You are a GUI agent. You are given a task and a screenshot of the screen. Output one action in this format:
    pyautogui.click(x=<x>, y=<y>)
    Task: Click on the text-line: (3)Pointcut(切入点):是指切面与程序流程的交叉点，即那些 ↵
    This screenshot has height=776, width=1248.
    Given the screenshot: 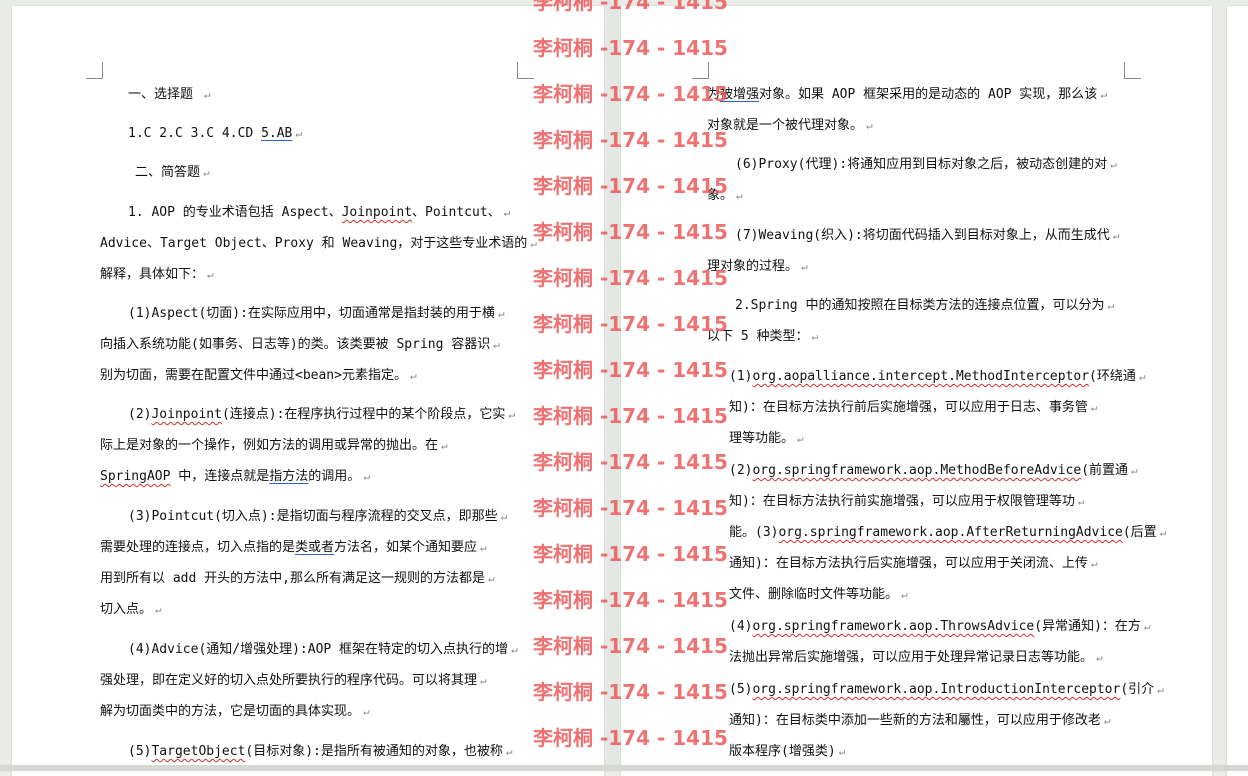 What is the action you would take?
    pyautogui.click(x=324, y=516)
    